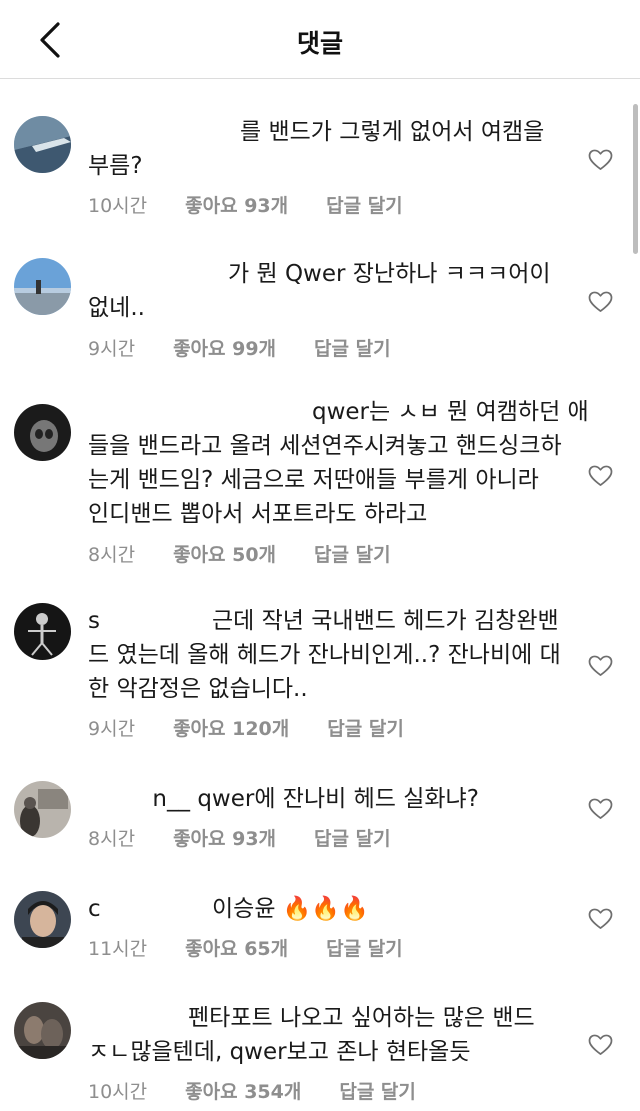  I want to click on comment-line: 드 였는데 올해 헤드가 잔나비인게..? 잔나비에 대, so click(324, 655).